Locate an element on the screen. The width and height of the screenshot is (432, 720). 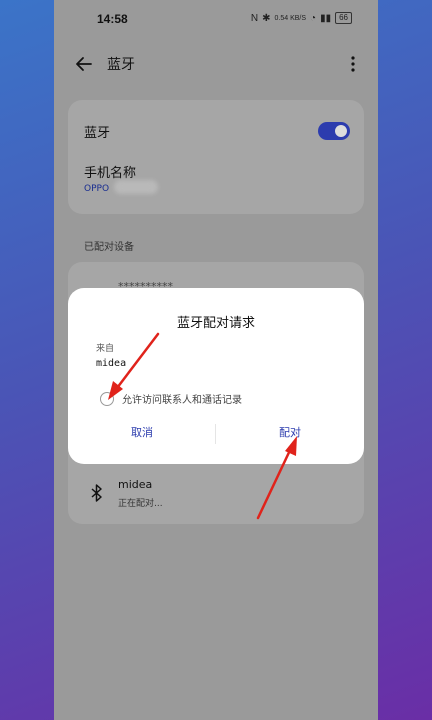
bluetooth-toggle is located at coordinates (334, 131).